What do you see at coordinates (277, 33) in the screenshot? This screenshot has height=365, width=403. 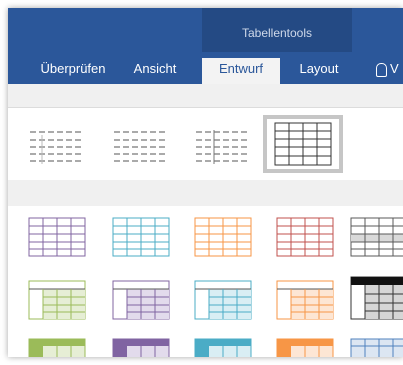 I see `context-header-label: Tabellentools` at bounding box center [277, 33].